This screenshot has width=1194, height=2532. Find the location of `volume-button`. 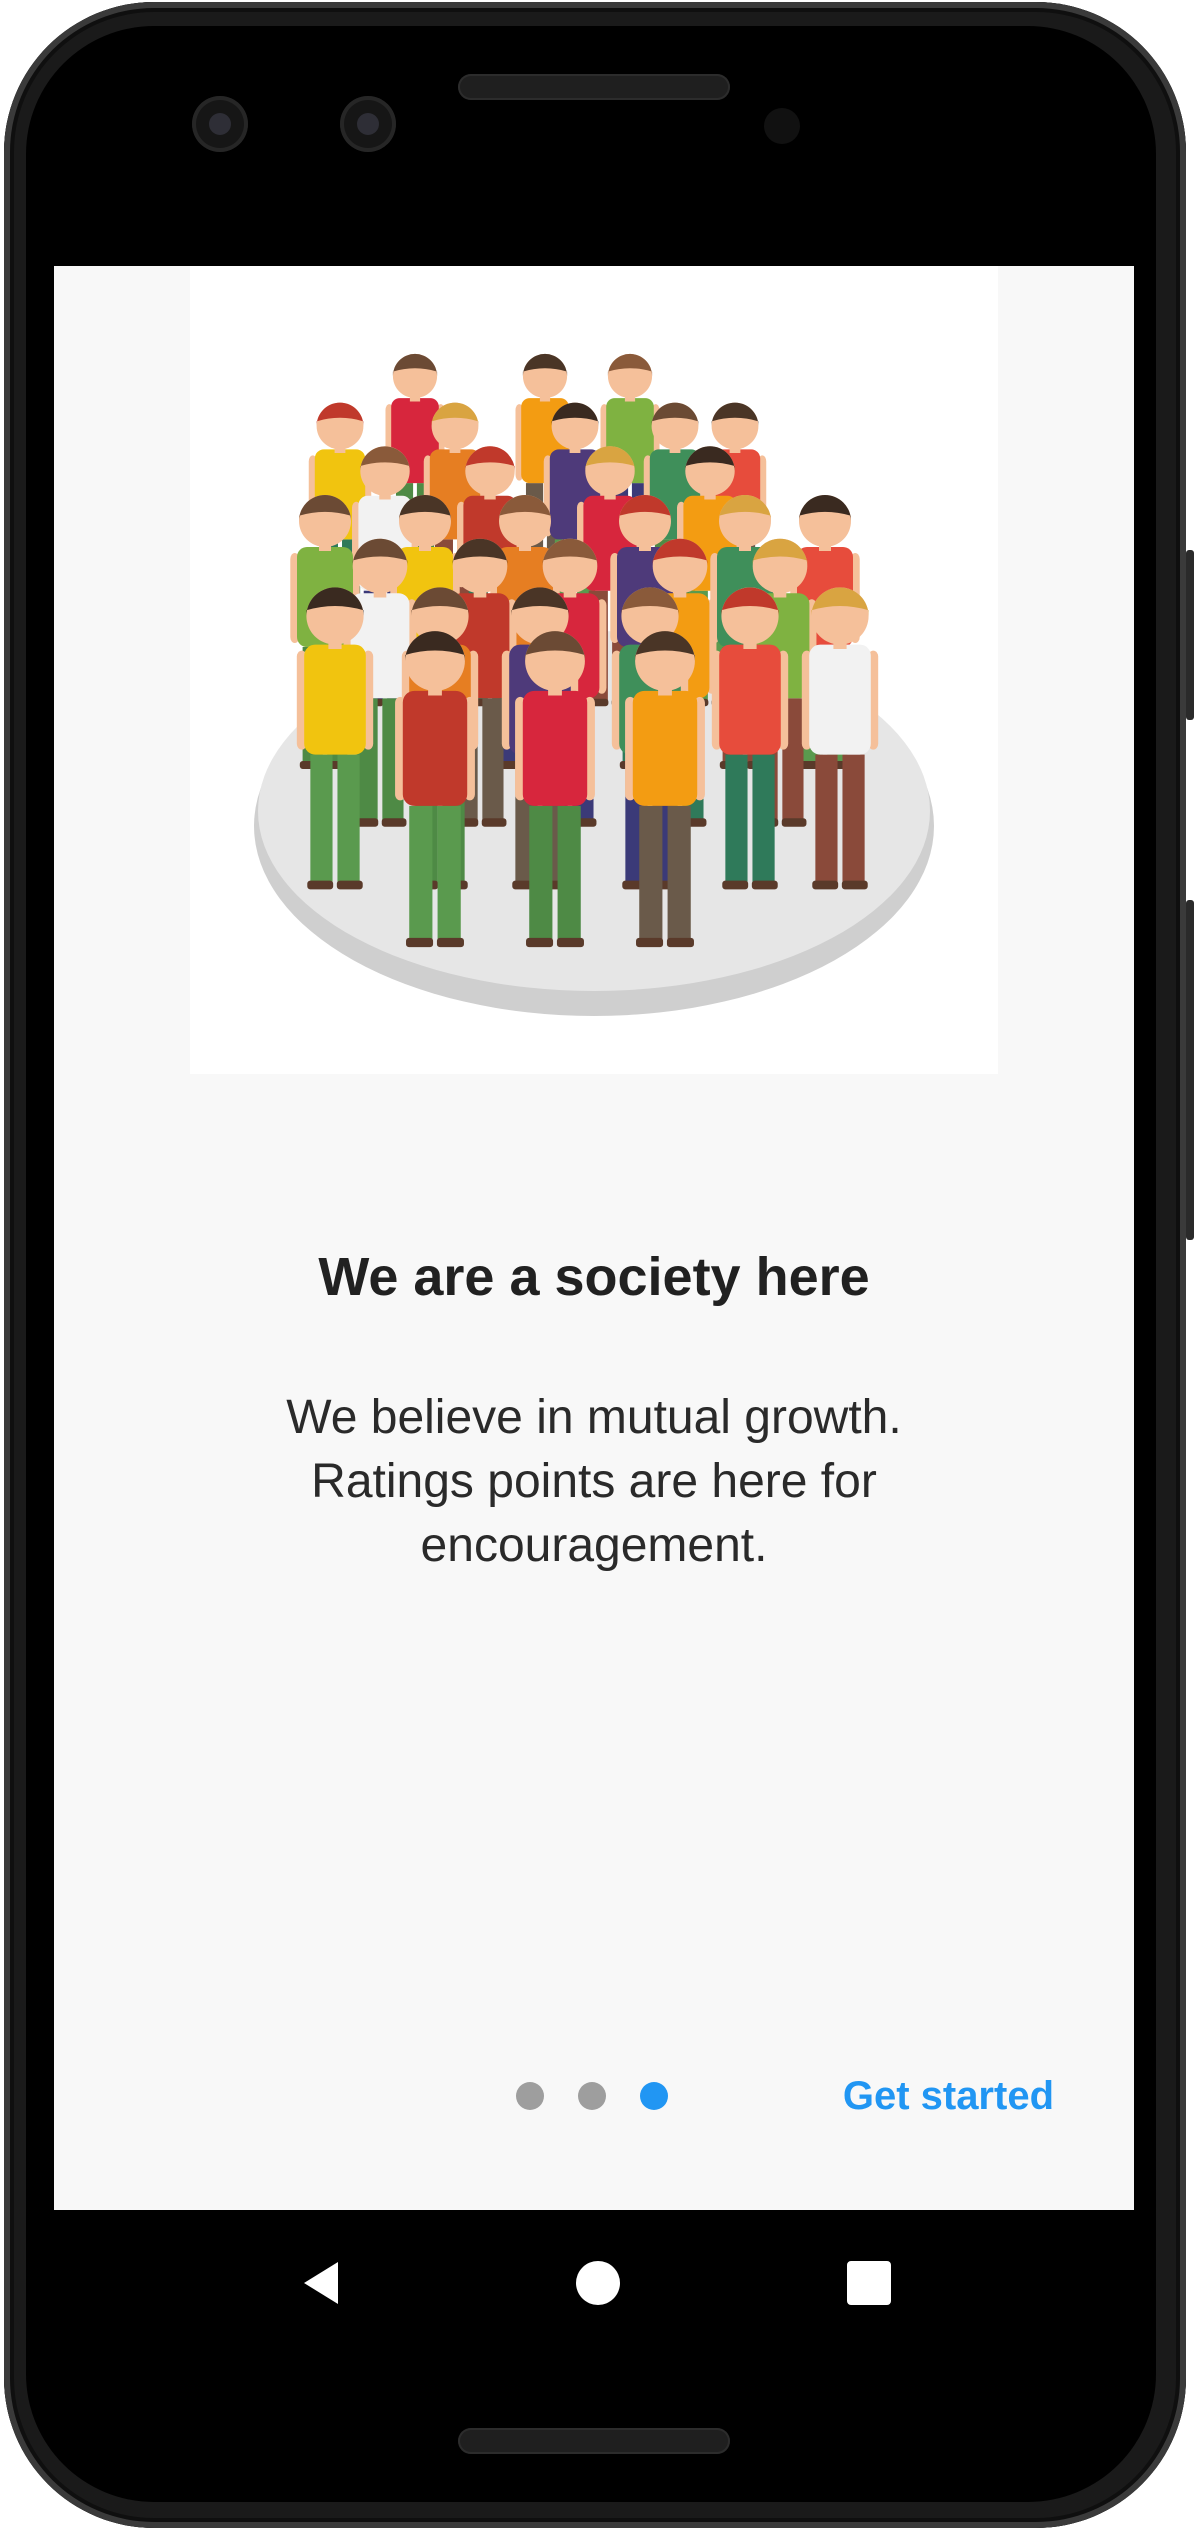

volume-button is located at coordinates (1190, 1070).